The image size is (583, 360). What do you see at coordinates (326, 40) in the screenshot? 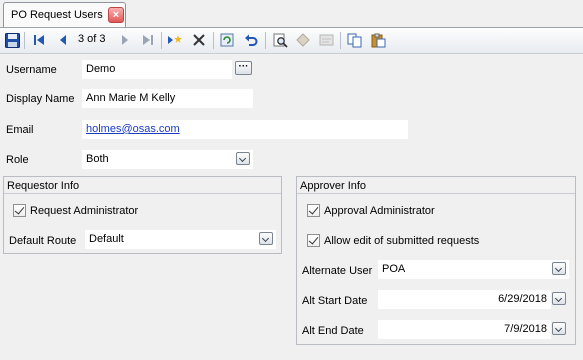
I see `report-icon` at bounding box center [326, 40].